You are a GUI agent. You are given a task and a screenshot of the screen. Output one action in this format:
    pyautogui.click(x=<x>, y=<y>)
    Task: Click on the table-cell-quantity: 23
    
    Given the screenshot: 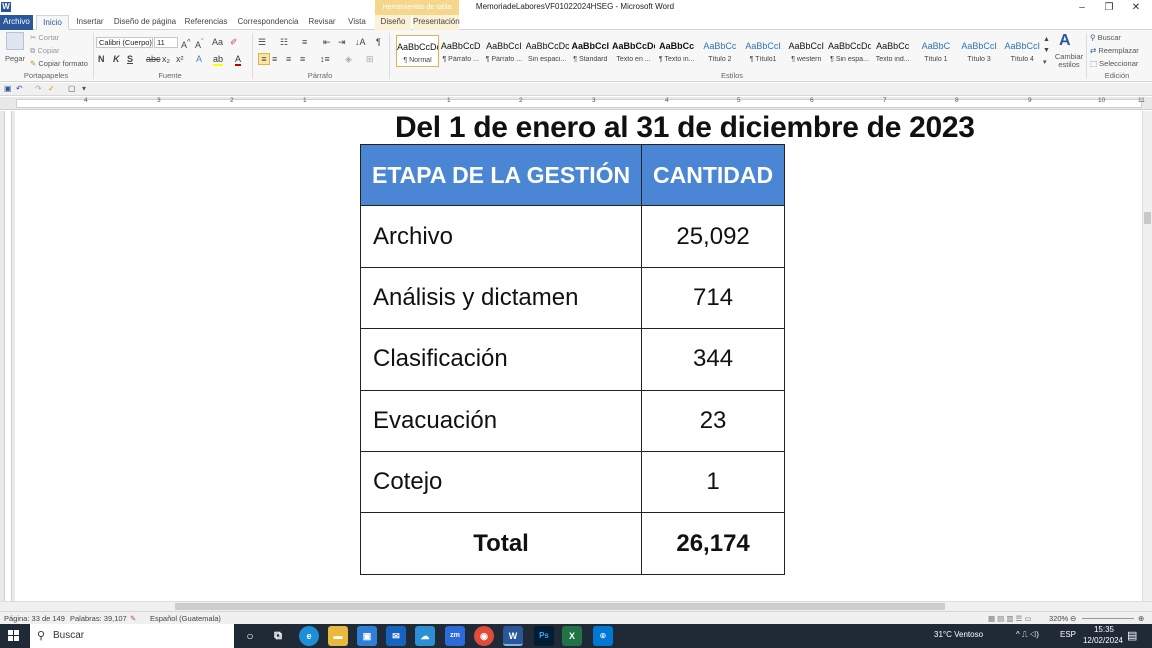 What is the action you would take?
    pyautogui.click(x=713, y=420)
    